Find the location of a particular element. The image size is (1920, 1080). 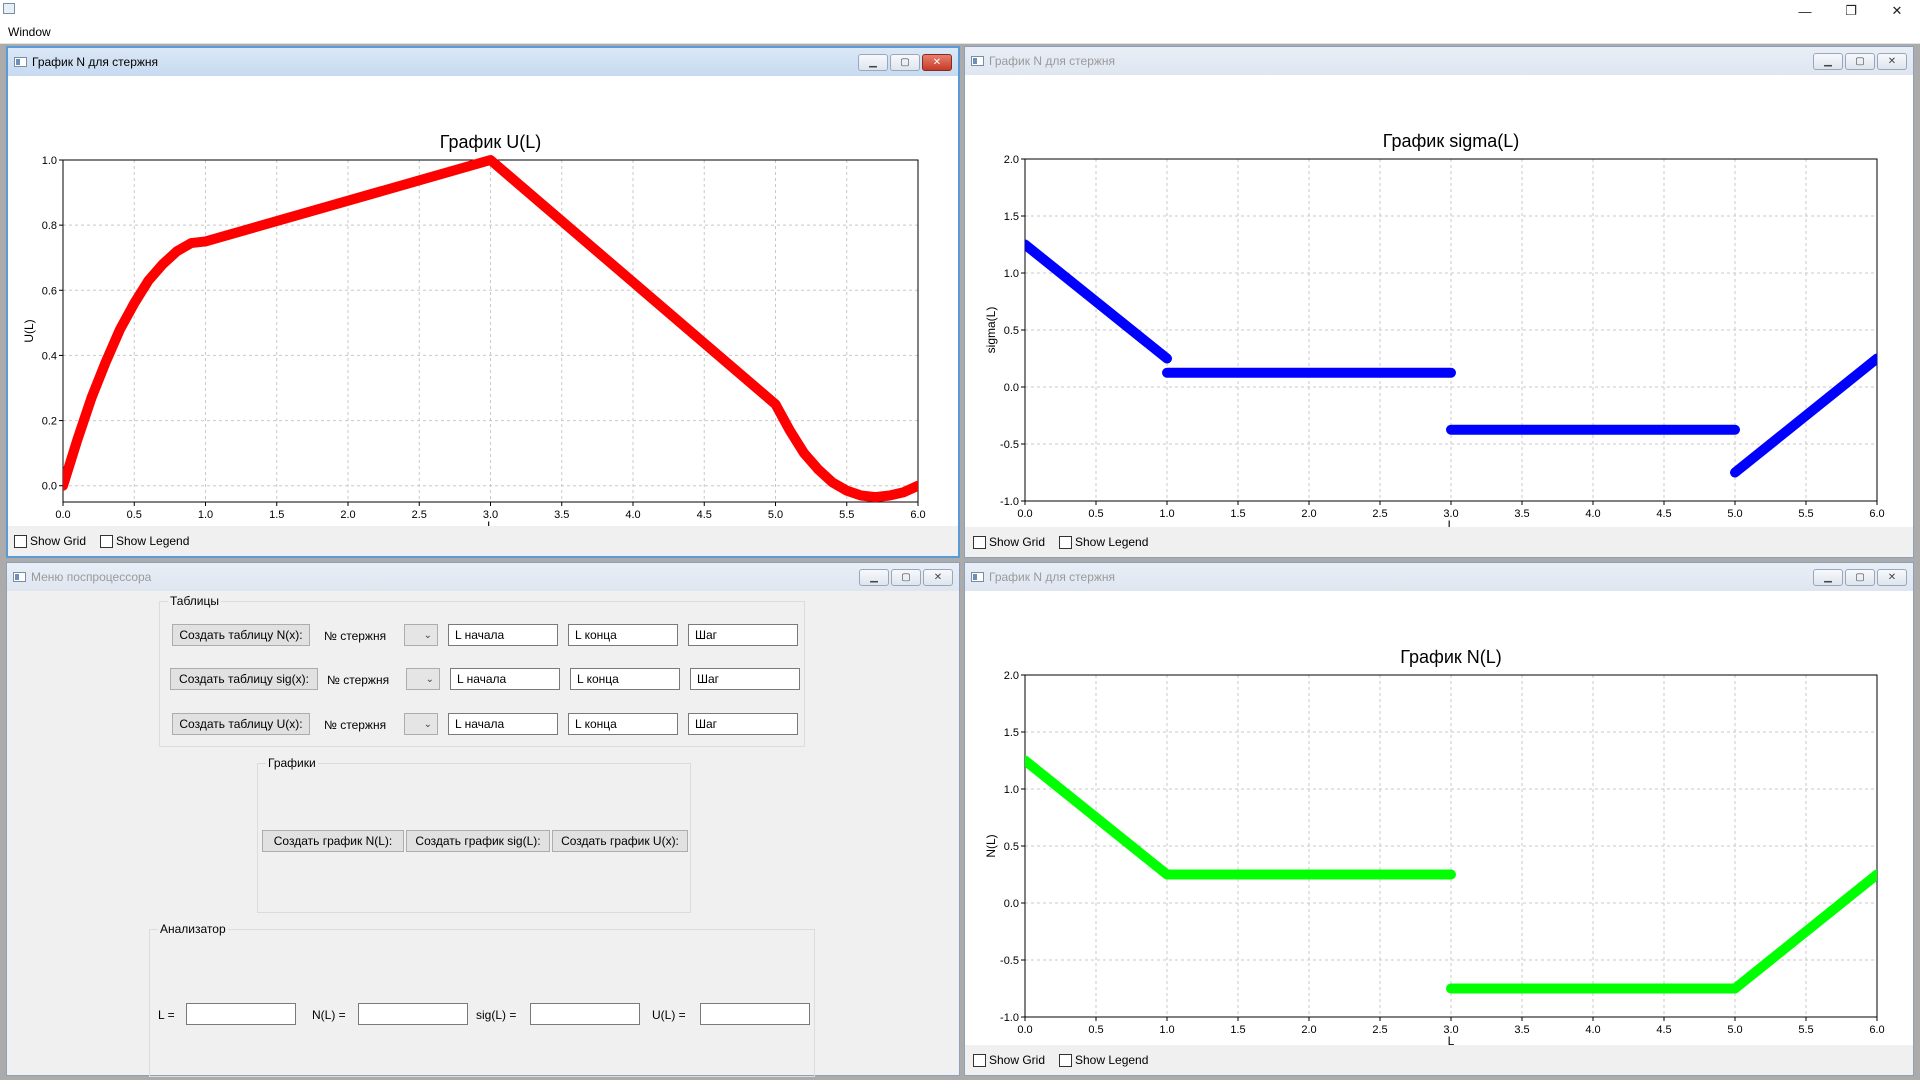

table-sig-start-input is located at coordinates (505, 679).